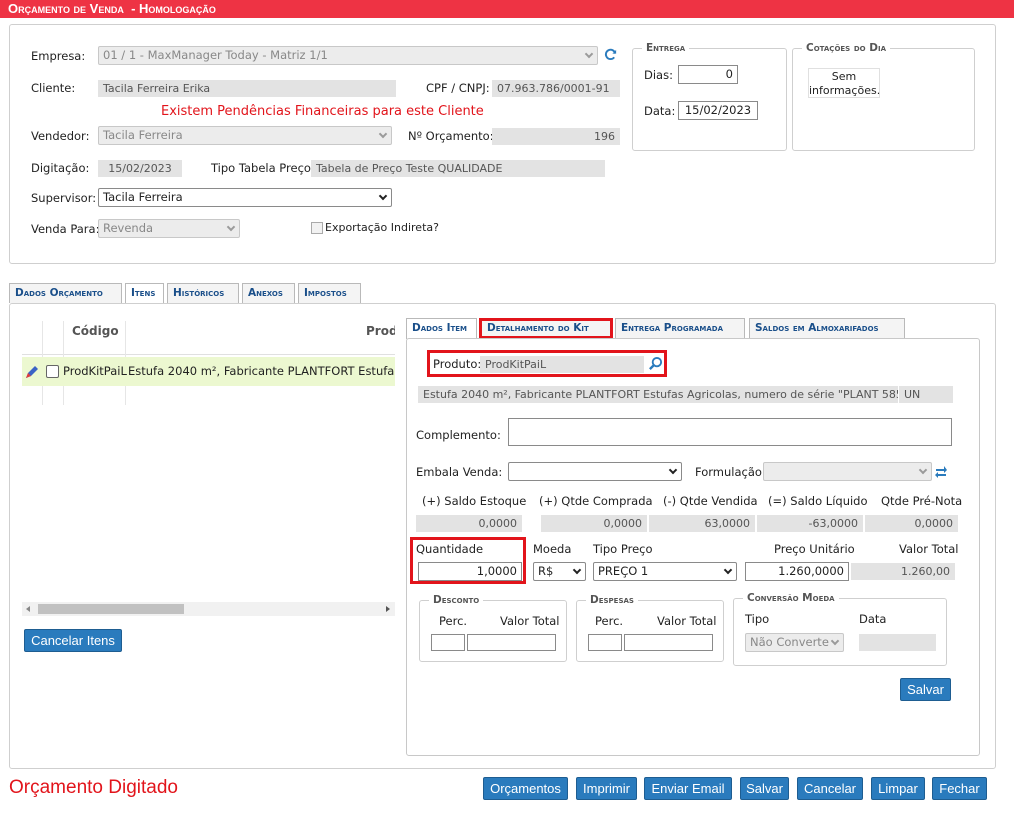  Describe the element at coordinates (245, 135) in the screenshot. I see `vendedor-select: Tacila Ferreira` at that location.